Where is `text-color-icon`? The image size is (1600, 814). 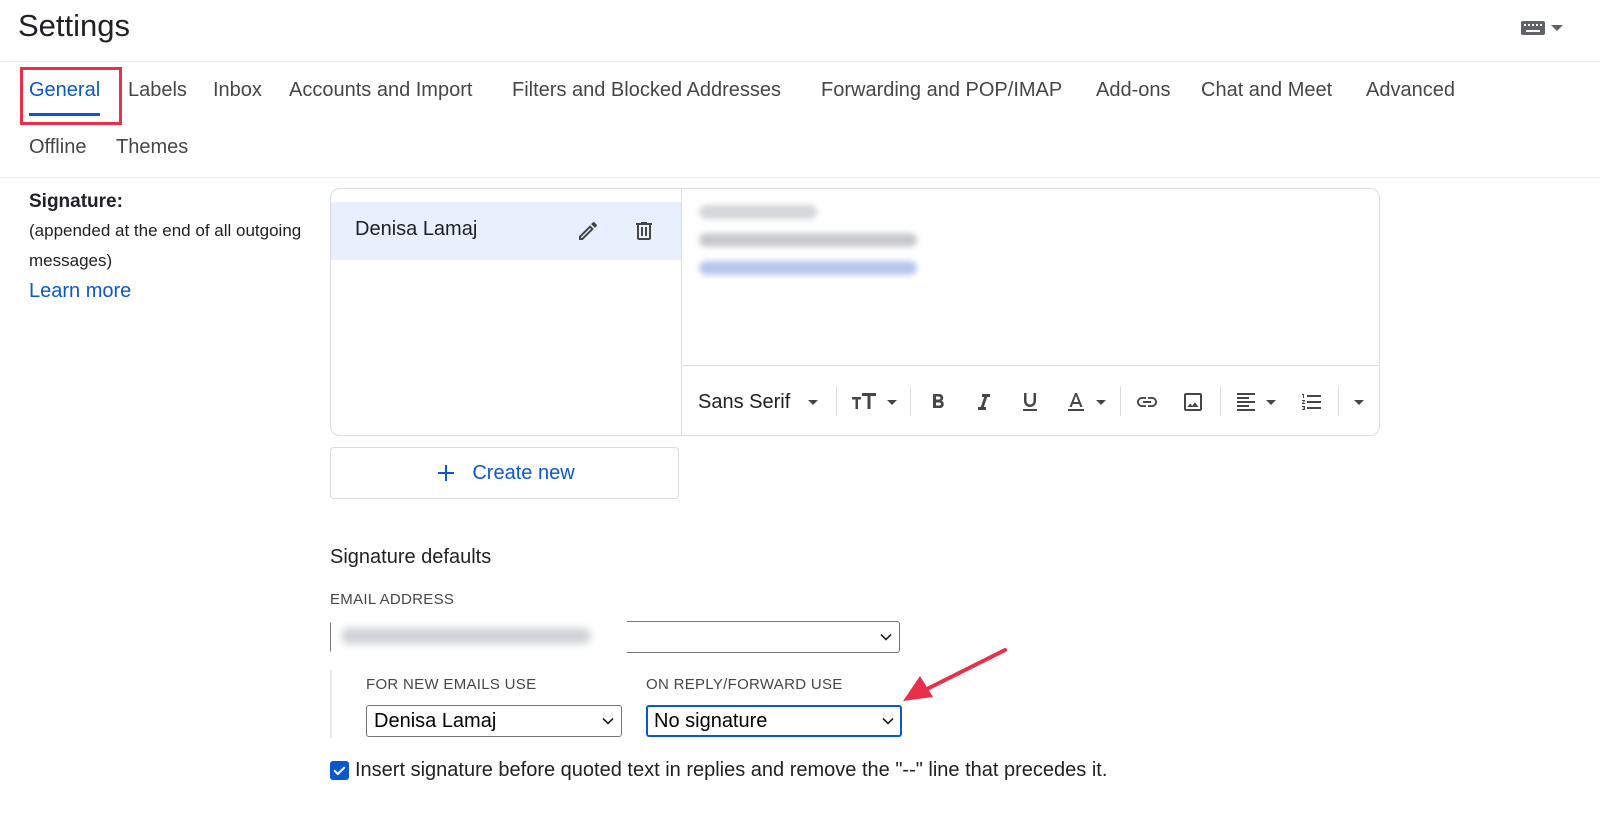
text-color-icon is located at coordinates (1076, 402).